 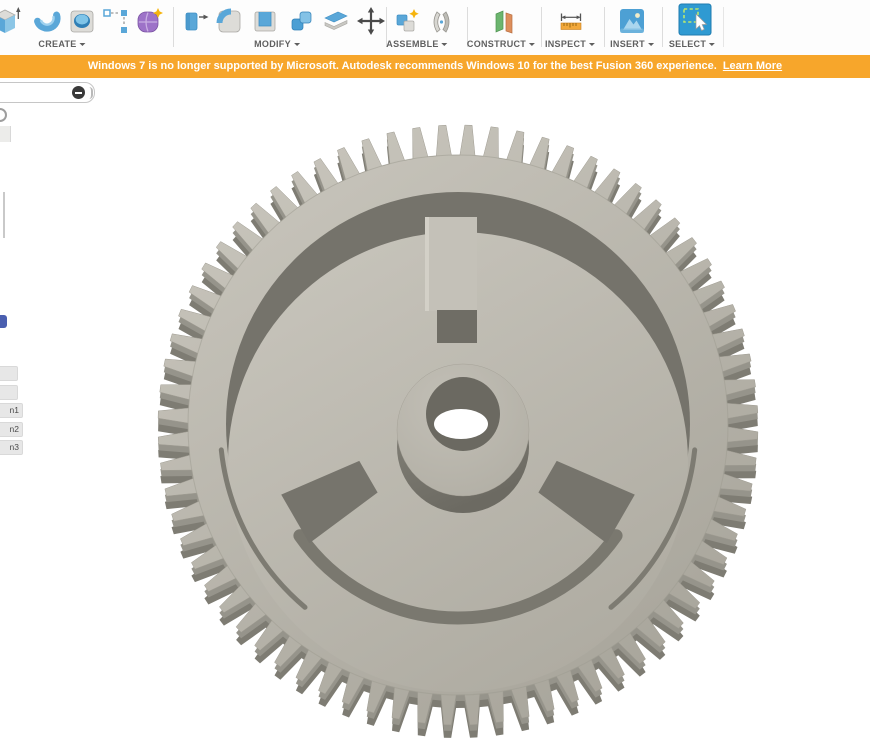 I want to click on toolbar-group-inspect: INSPECT, so click(x=570, y=44).